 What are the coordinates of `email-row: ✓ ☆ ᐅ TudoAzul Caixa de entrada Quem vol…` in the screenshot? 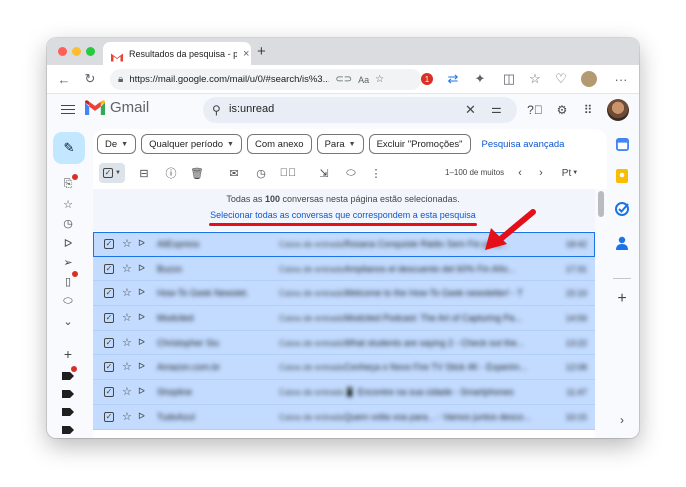 It's located at (344, 417).